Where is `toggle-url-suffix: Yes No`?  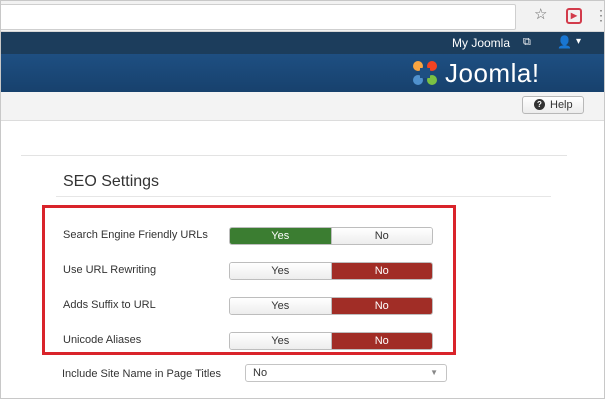
toggle-url-suffix: Yes No is located at coordinates (331, 306).